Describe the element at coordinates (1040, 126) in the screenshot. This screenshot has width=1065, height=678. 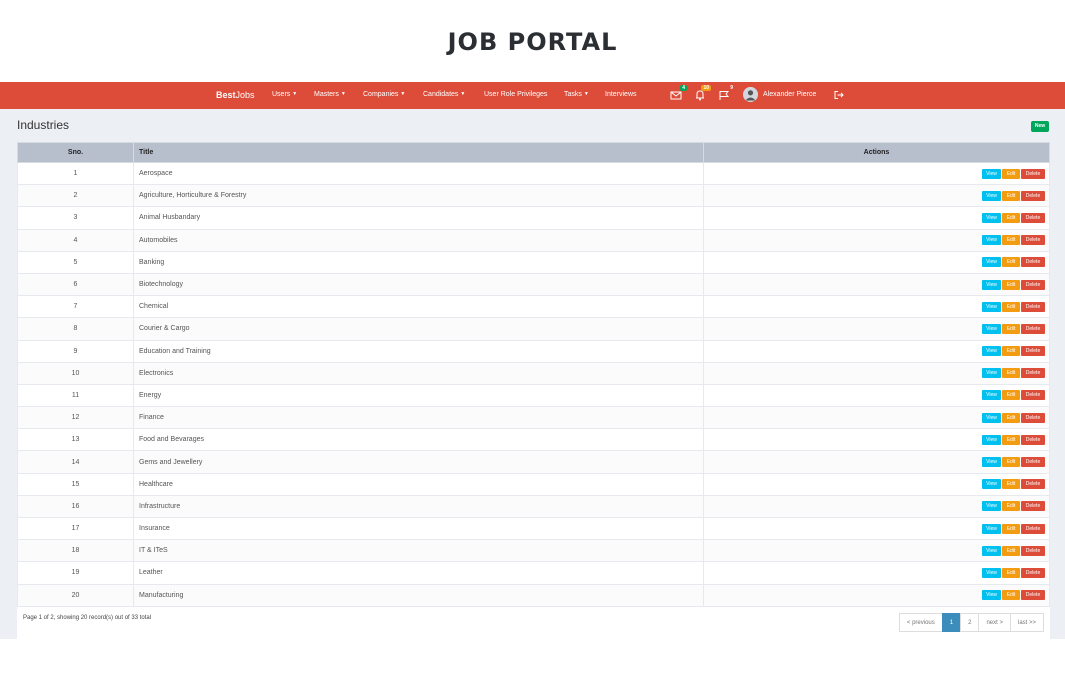
I see `new-button: New` at that location.